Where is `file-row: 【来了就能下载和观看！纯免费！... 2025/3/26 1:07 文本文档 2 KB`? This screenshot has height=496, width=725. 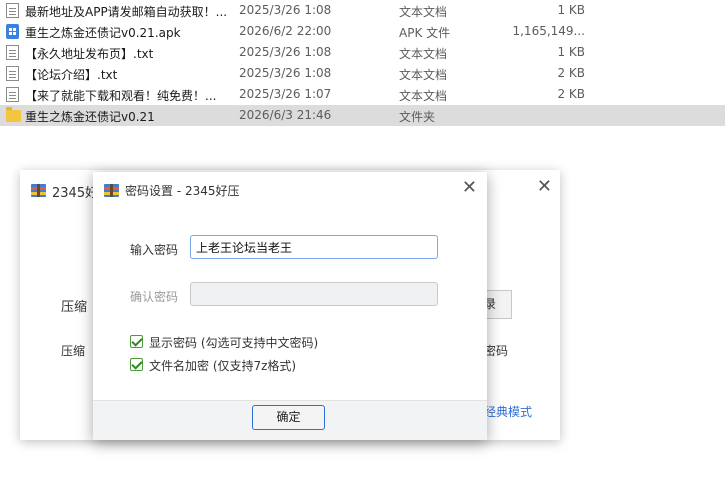 file-row: 【来了就能下载和观看！纯免费！... 2025/3/26 1:07 文本文档 2 KB is located at coordinates (362, 94).